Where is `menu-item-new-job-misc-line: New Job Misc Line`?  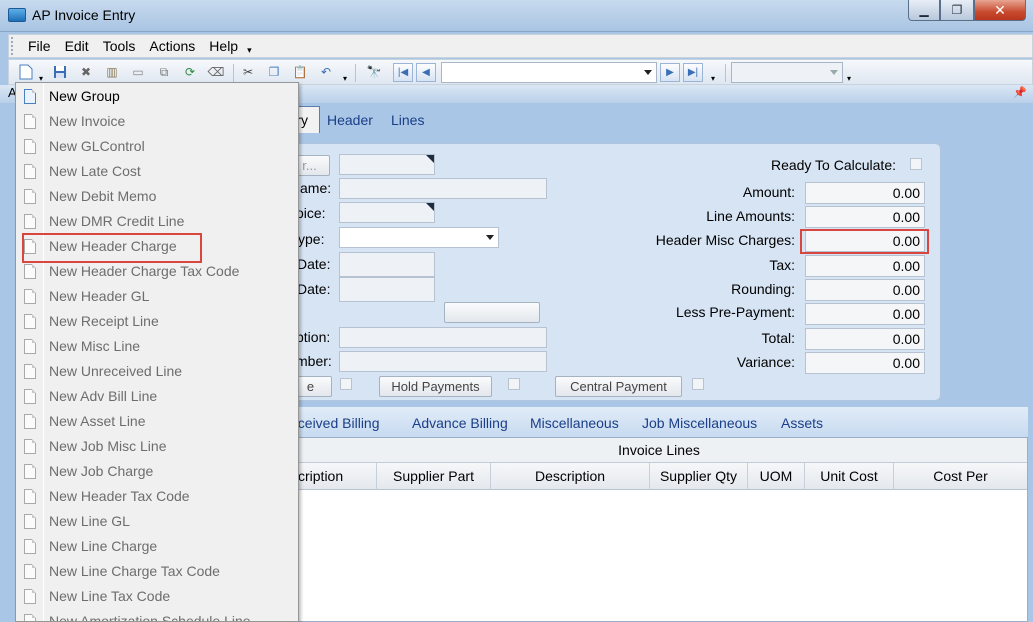
menu-item-new-job-misc-line: New Job Misc Line is located at coordinates (157, 446).